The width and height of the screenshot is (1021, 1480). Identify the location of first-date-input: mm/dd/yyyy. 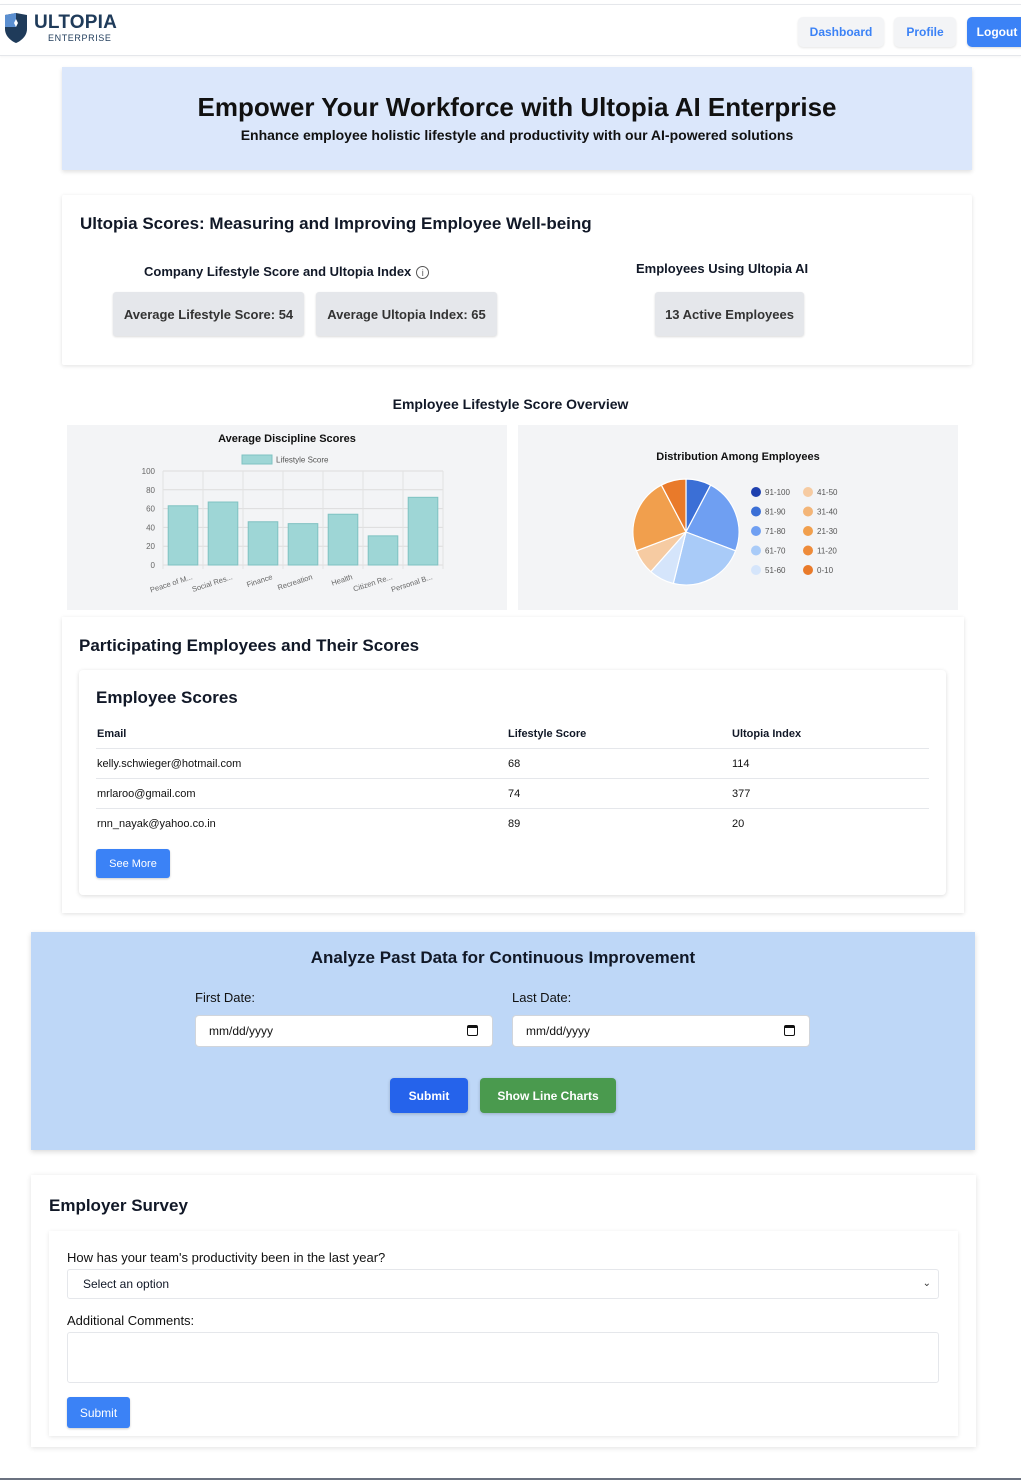
(344, 1031).